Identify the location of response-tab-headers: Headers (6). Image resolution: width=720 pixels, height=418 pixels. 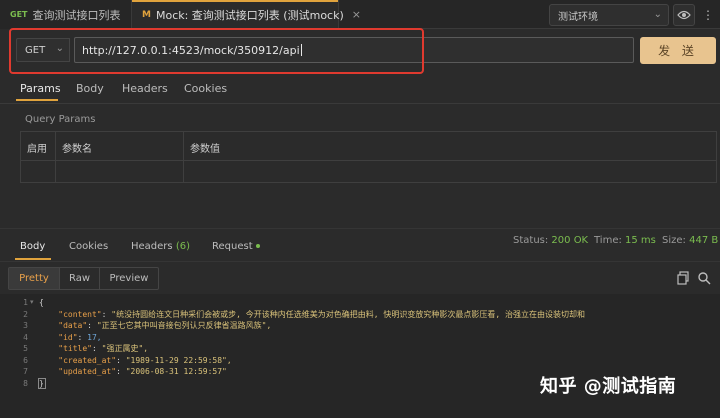
(160, 246).